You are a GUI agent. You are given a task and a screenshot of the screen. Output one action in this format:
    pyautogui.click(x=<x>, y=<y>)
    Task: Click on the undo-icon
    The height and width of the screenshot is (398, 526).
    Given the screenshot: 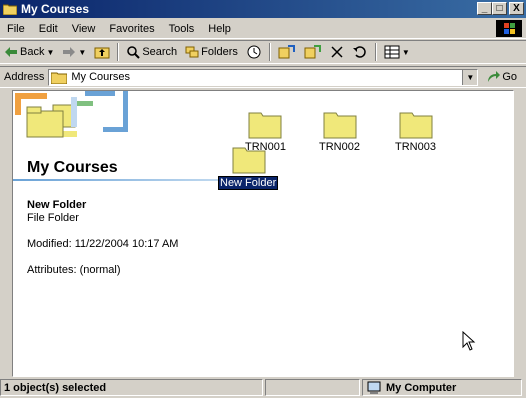 What is the action you would take?
    pyautogui.click(x=359, y=52)
    